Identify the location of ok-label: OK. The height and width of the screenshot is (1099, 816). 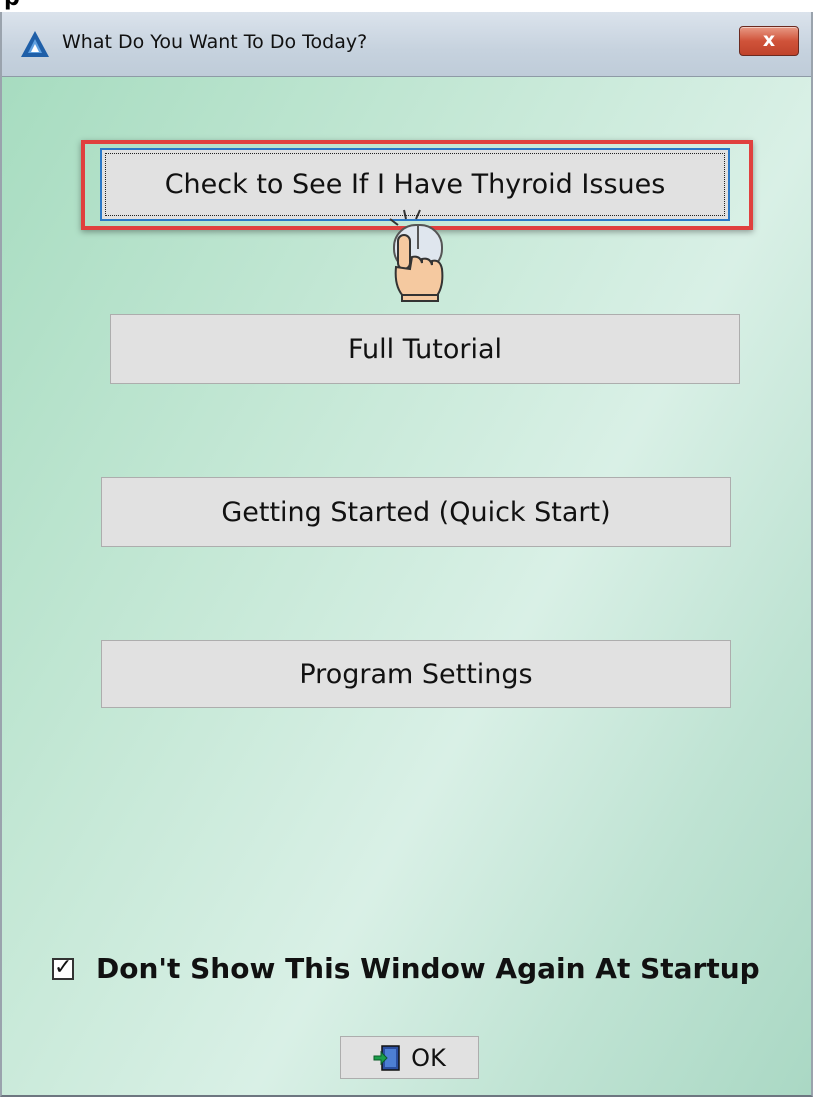
(428, 1057).